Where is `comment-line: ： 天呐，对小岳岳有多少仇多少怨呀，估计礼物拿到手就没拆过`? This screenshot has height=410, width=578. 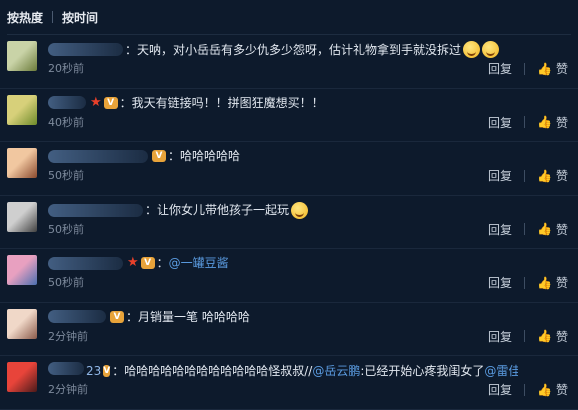
comment-line: ： 天呐，对小岳岳有多少仇多少怨呀，估计礼物拿到手就没拆过 is located at coordinates (283, 49).